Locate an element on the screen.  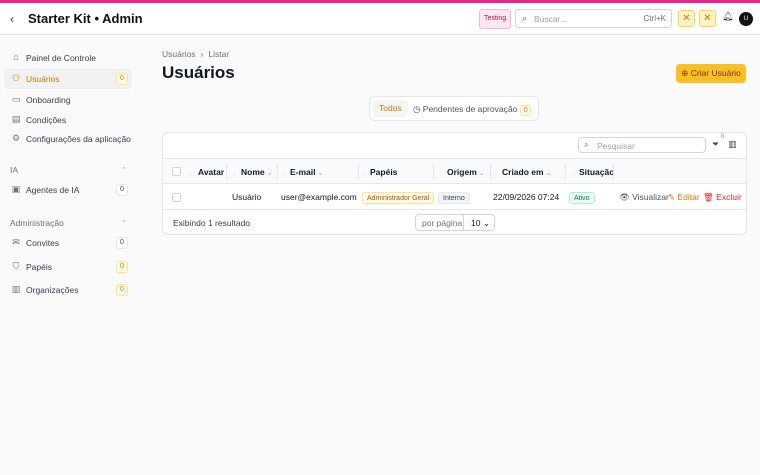
bell-icon: 🔔︎ is located at coordinates (727, 16).